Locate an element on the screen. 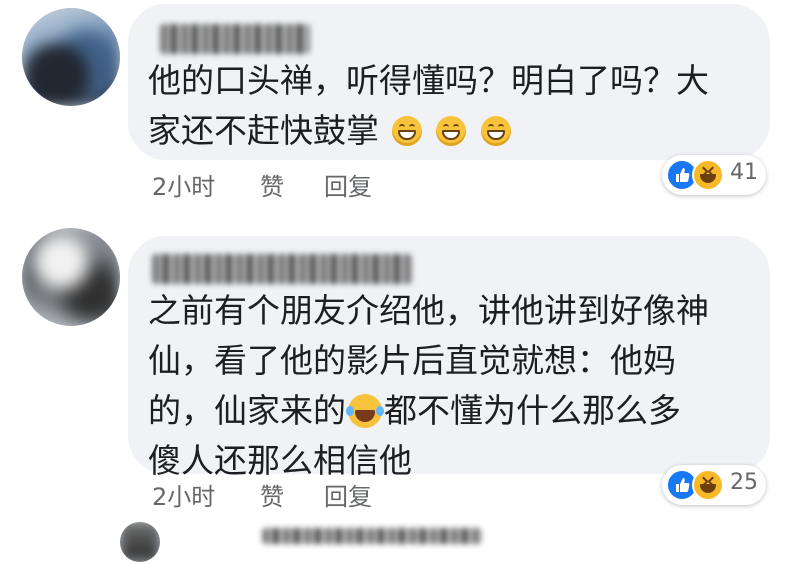 Image resolution: width=800 pixels, height=562 pixels. reaction-count: 41 is located at coordinates (744, 172).